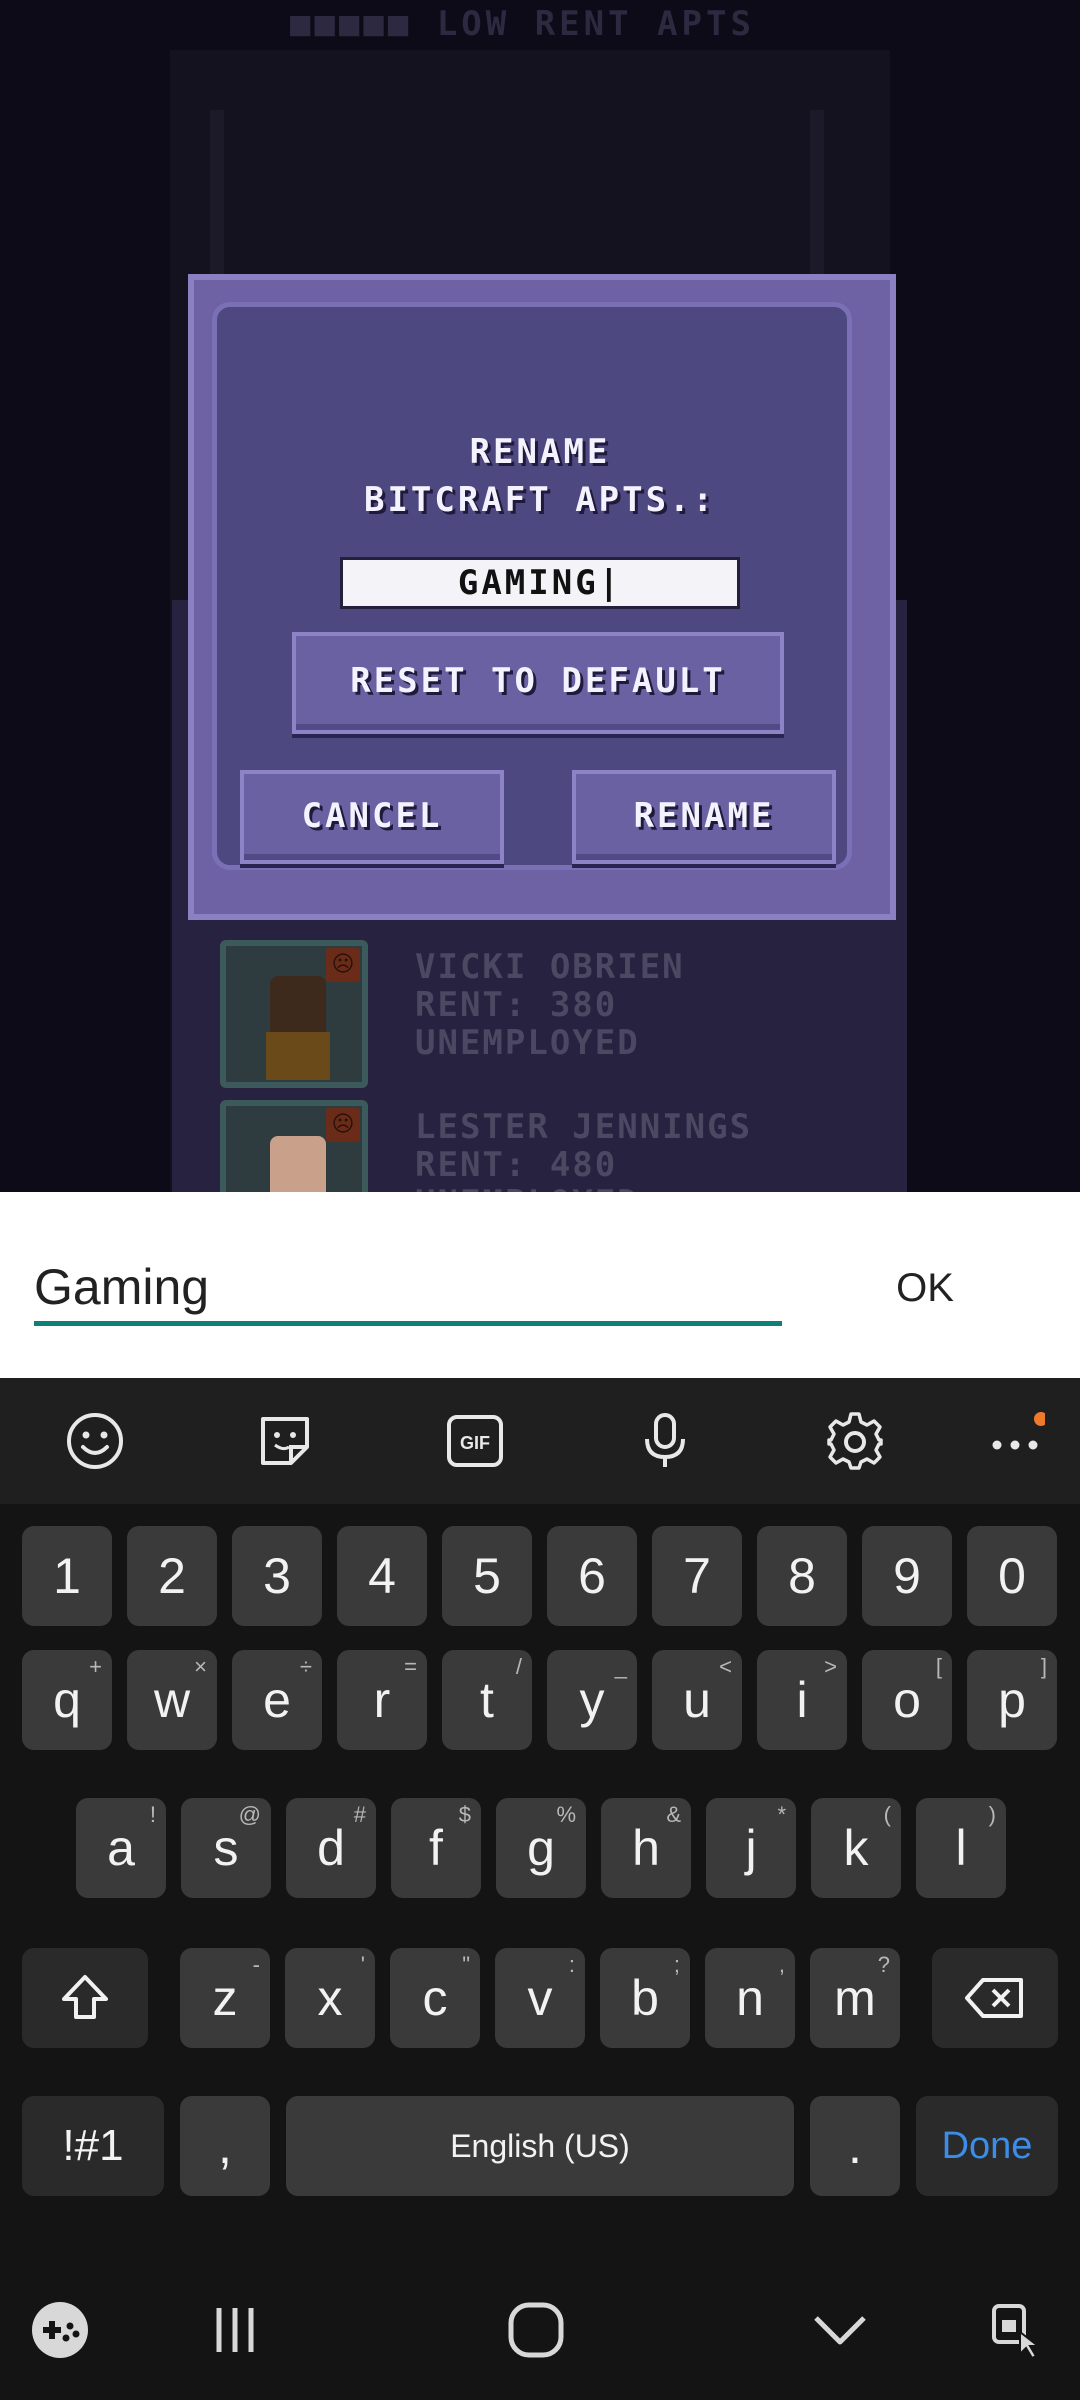  Describe the element at coordinates (645, 1998) in the screenshot. I see `key-b: b;` at that location.